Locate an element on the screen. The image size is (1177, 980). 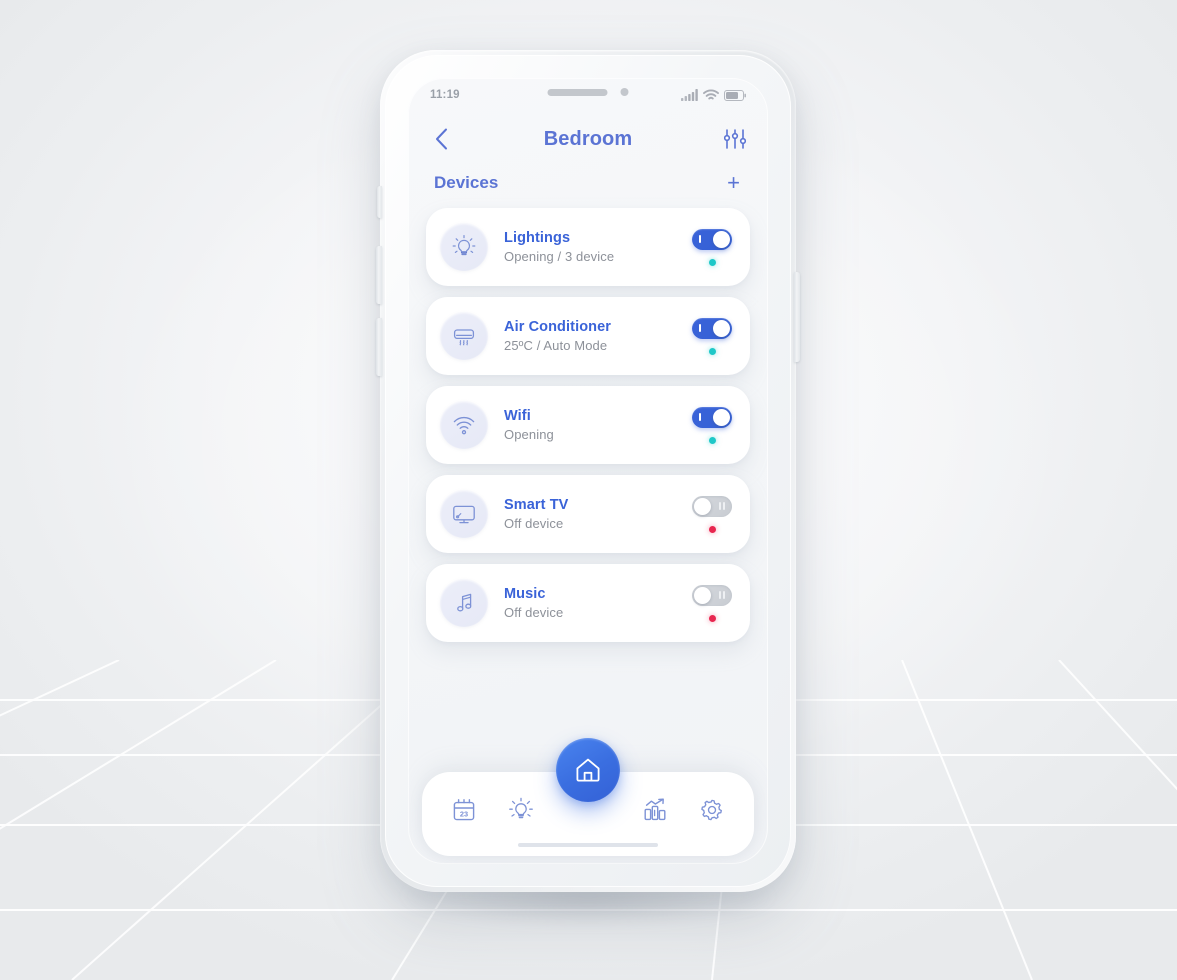
device-name: Air Conditioner is located at coordinates (558, 327).